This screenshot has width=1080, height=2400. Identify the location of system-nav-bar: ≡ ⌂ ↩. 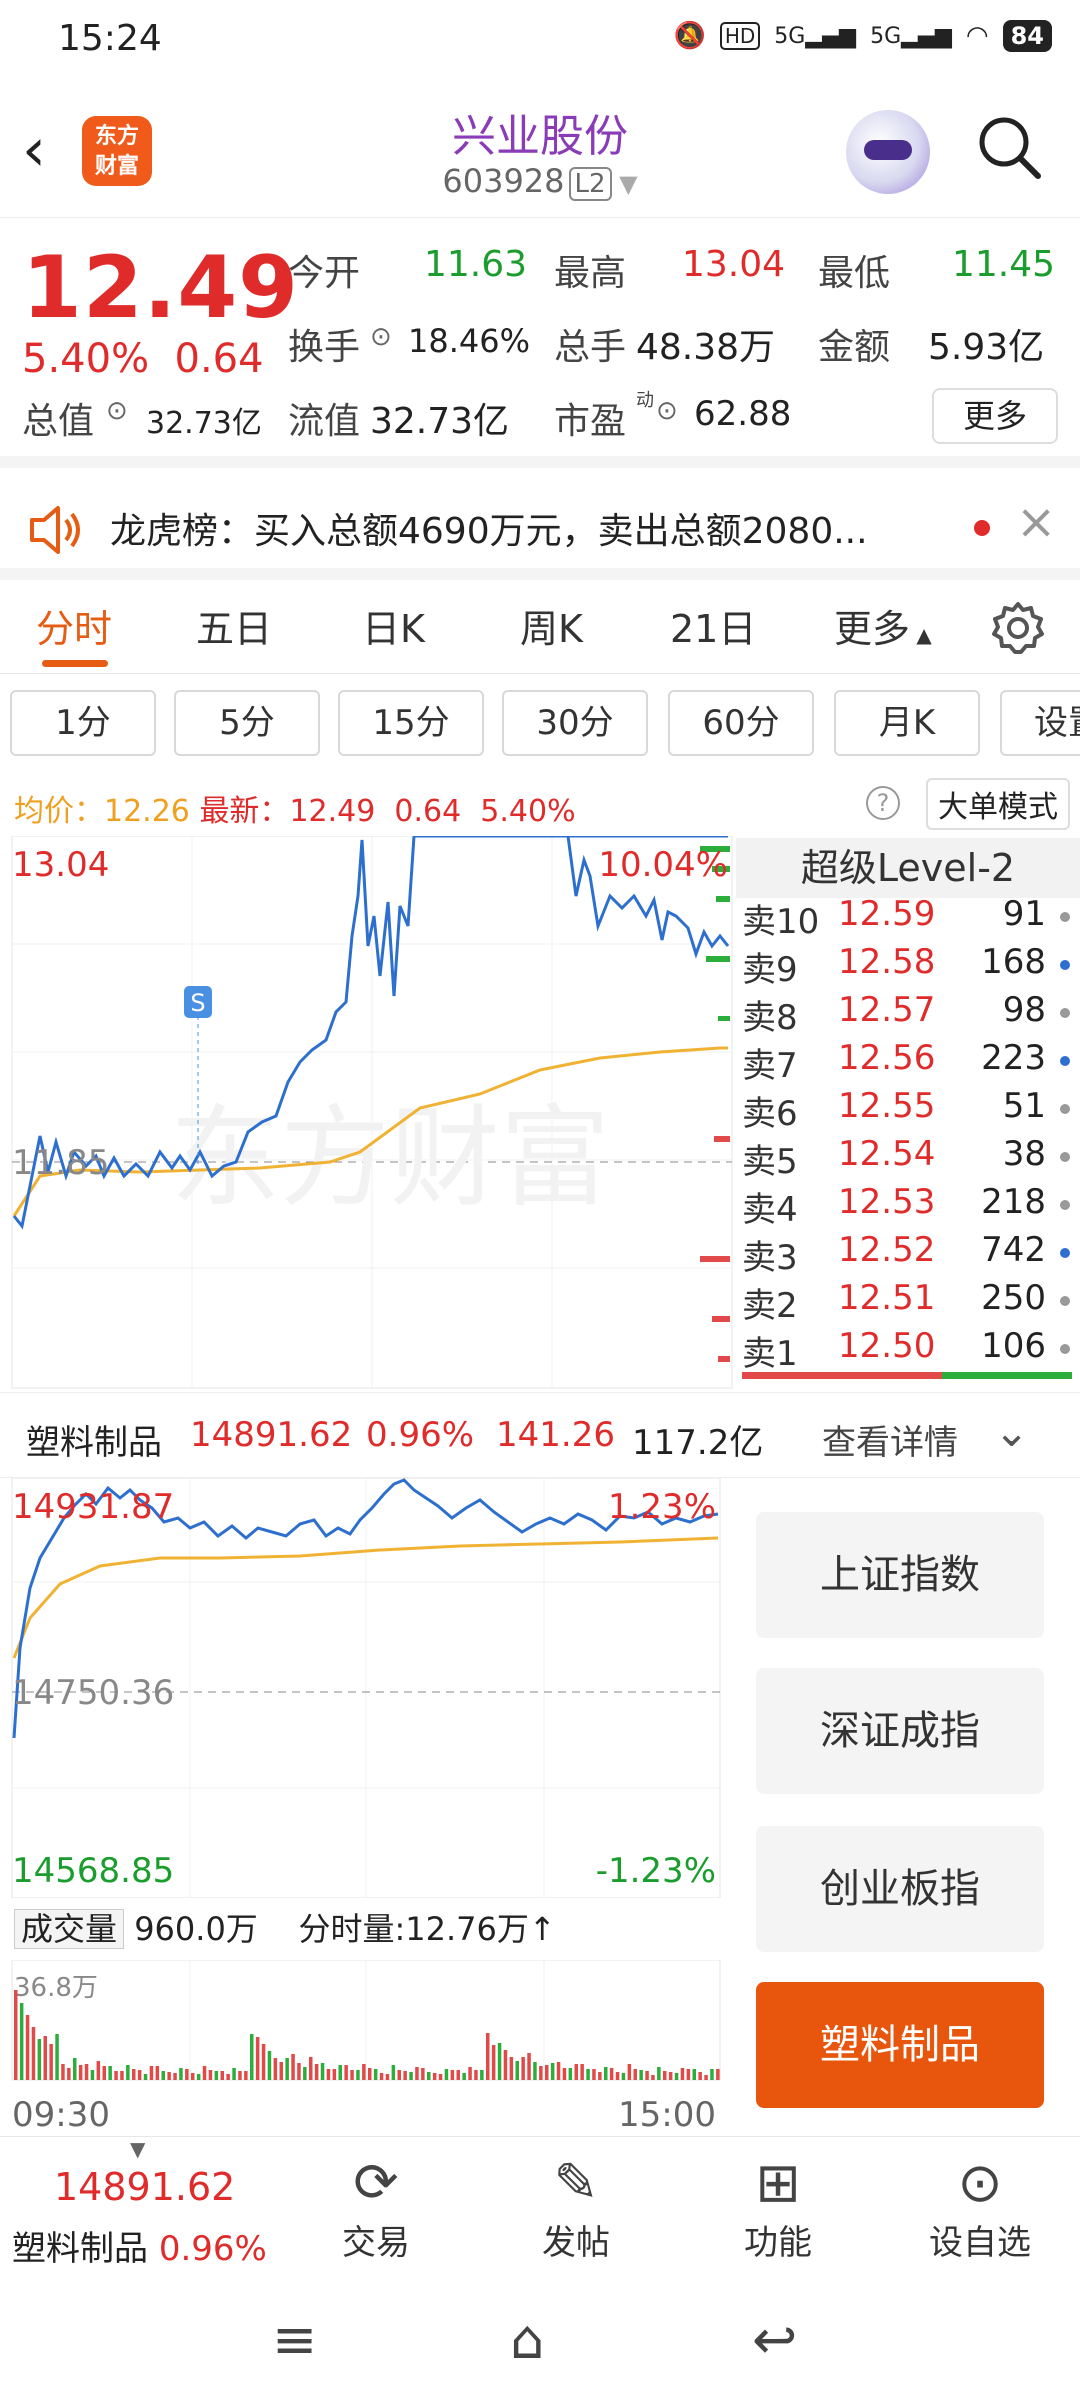
(540, 2340).